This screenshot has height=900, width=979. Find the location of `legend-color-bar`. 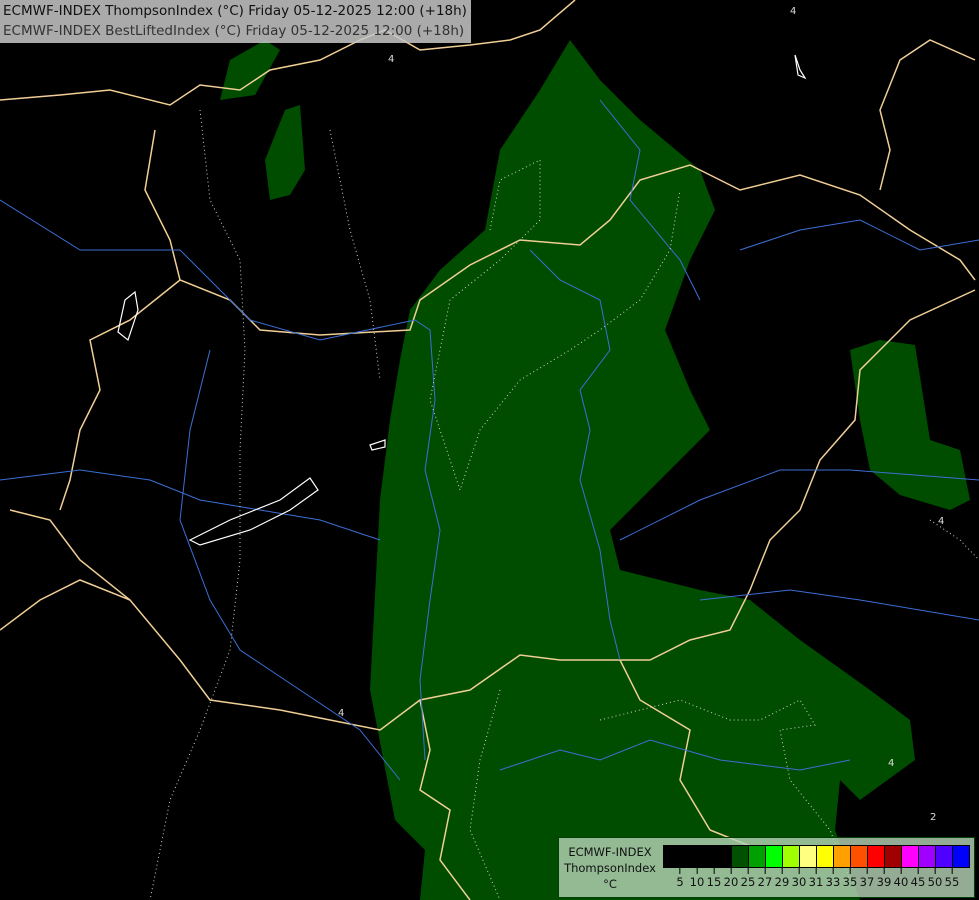

legend-color-bar is located at coordinates (816, 856).